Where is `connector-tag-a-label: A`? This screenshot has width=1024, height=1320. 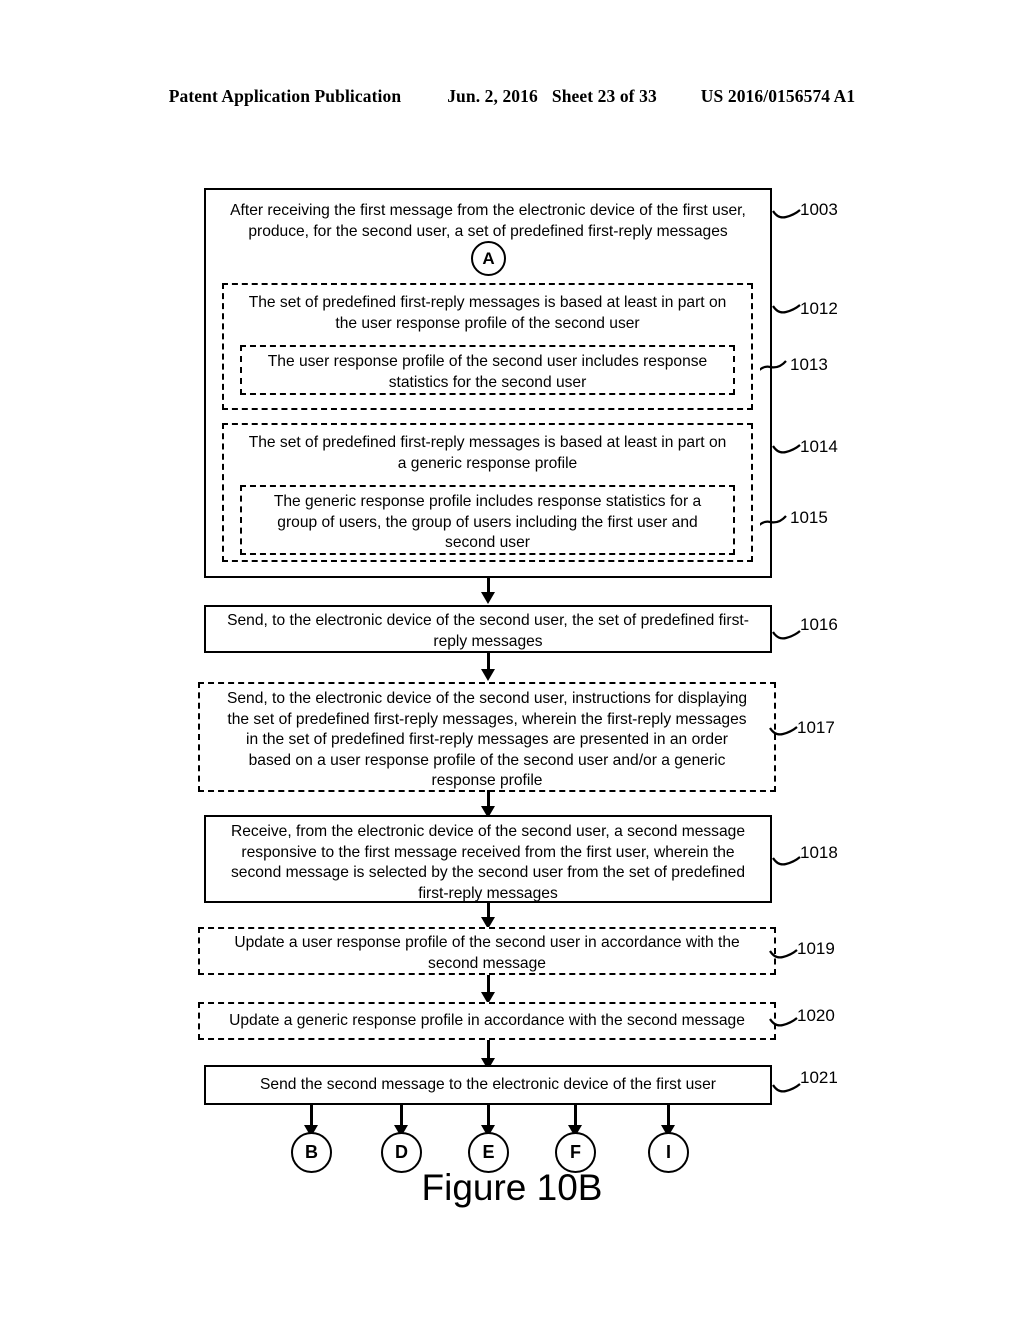
connector-tag-a-label: A is located at coordinates (488, 258).